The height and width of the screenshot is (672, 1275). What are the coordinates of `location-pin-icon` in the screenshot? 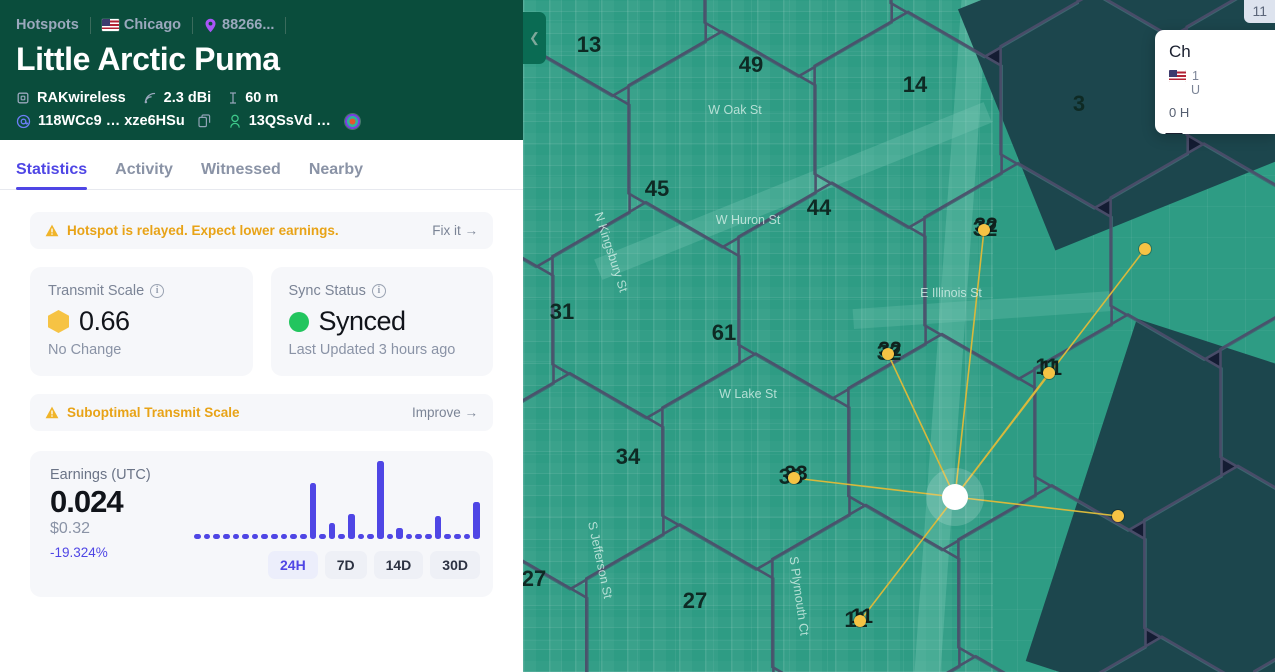 It's located at (210, 25).